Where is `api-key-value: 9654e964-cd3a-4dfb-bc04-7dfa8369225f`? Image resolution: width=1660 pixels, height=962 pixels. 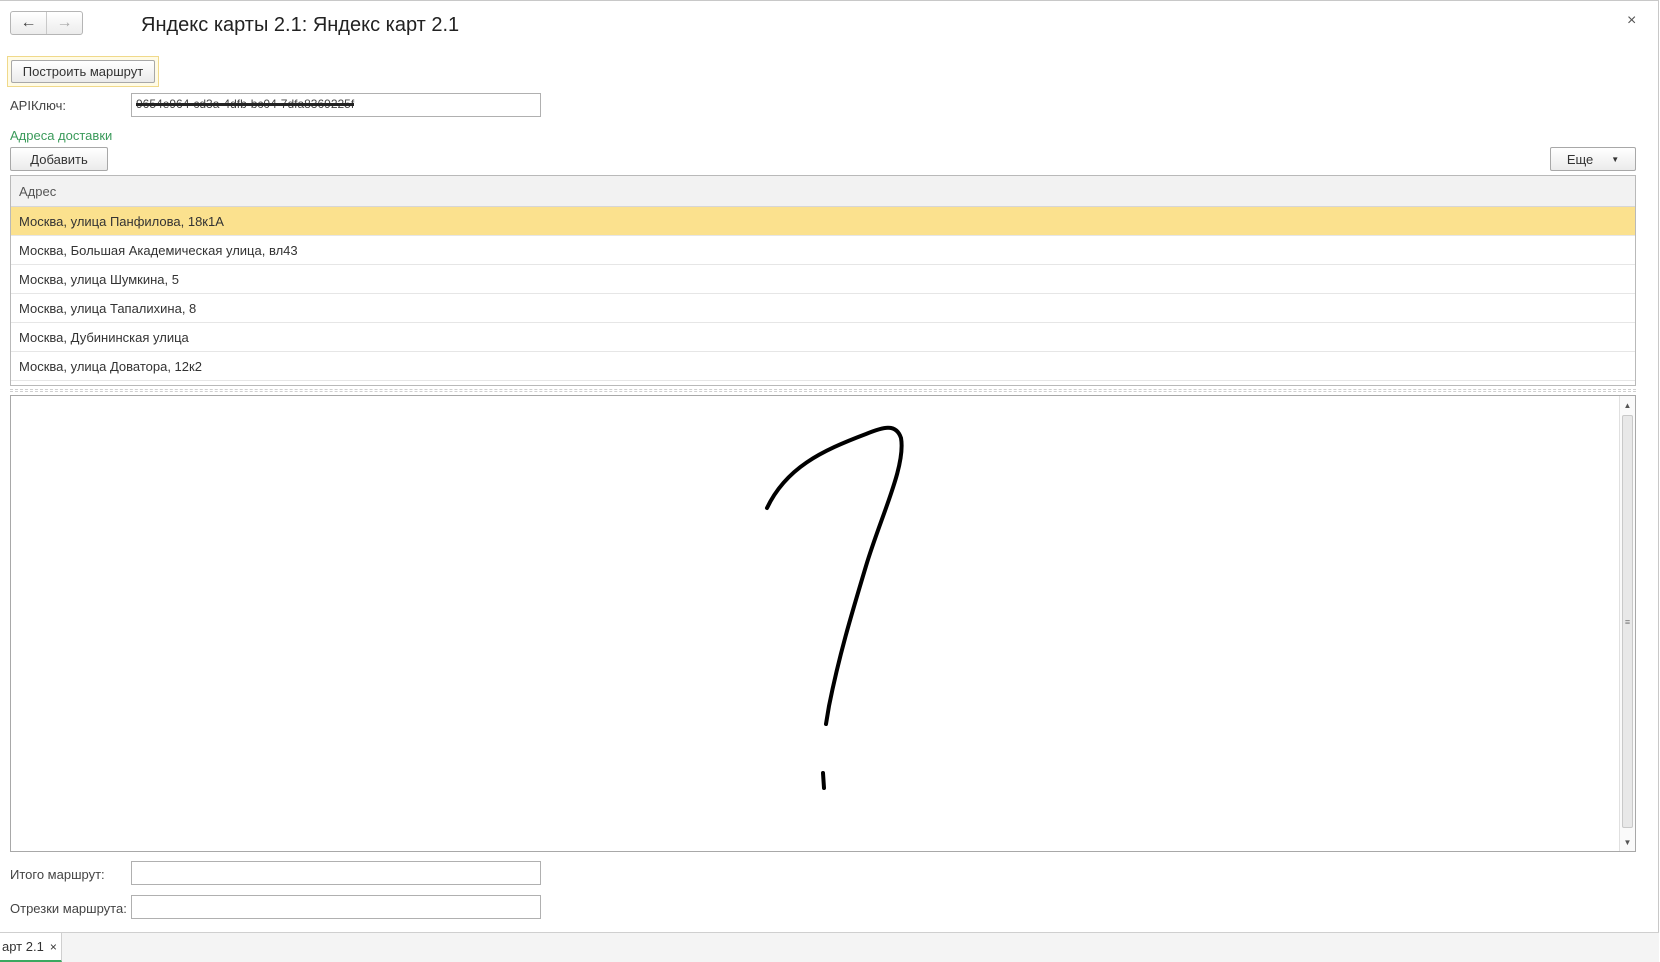
api-key-value: 9654e964-cd3a-4dfb-bc04-7dfa8369225f is located at coordinates (245, 104).